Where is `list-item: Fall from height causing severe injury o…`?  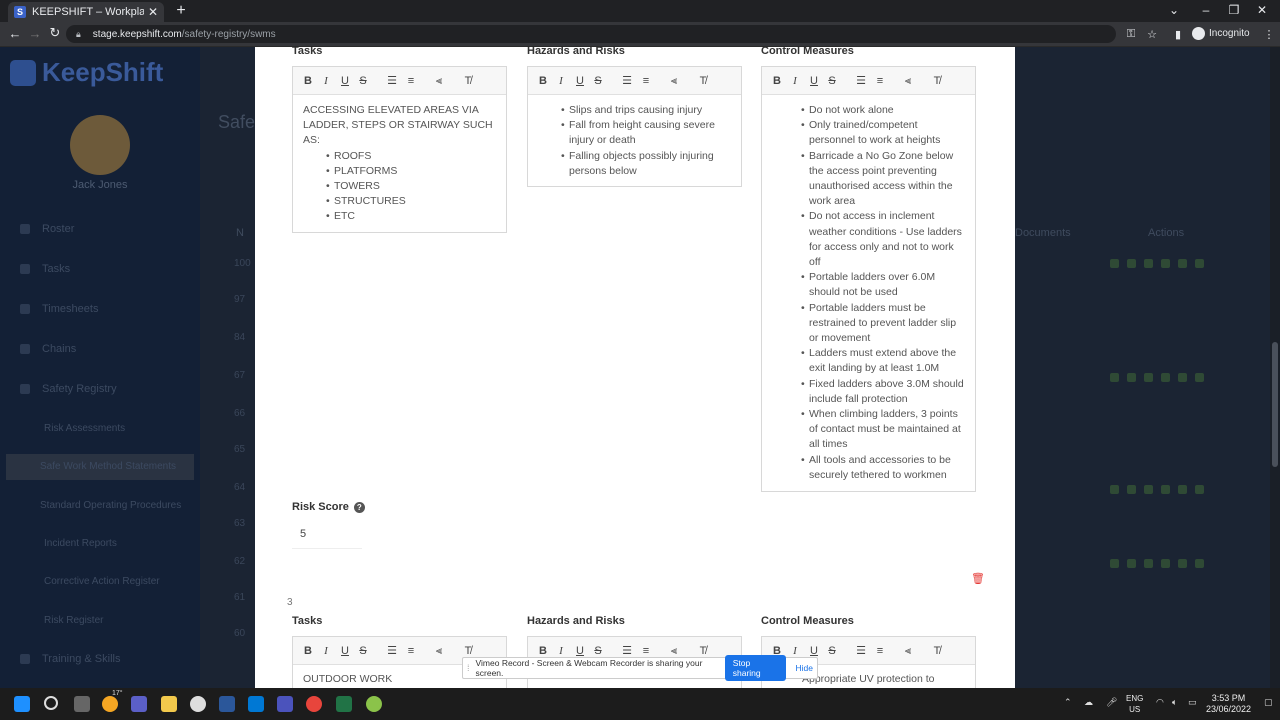
list-item: Fall from height causing severe injury o… is located at coordinates (646, 133).